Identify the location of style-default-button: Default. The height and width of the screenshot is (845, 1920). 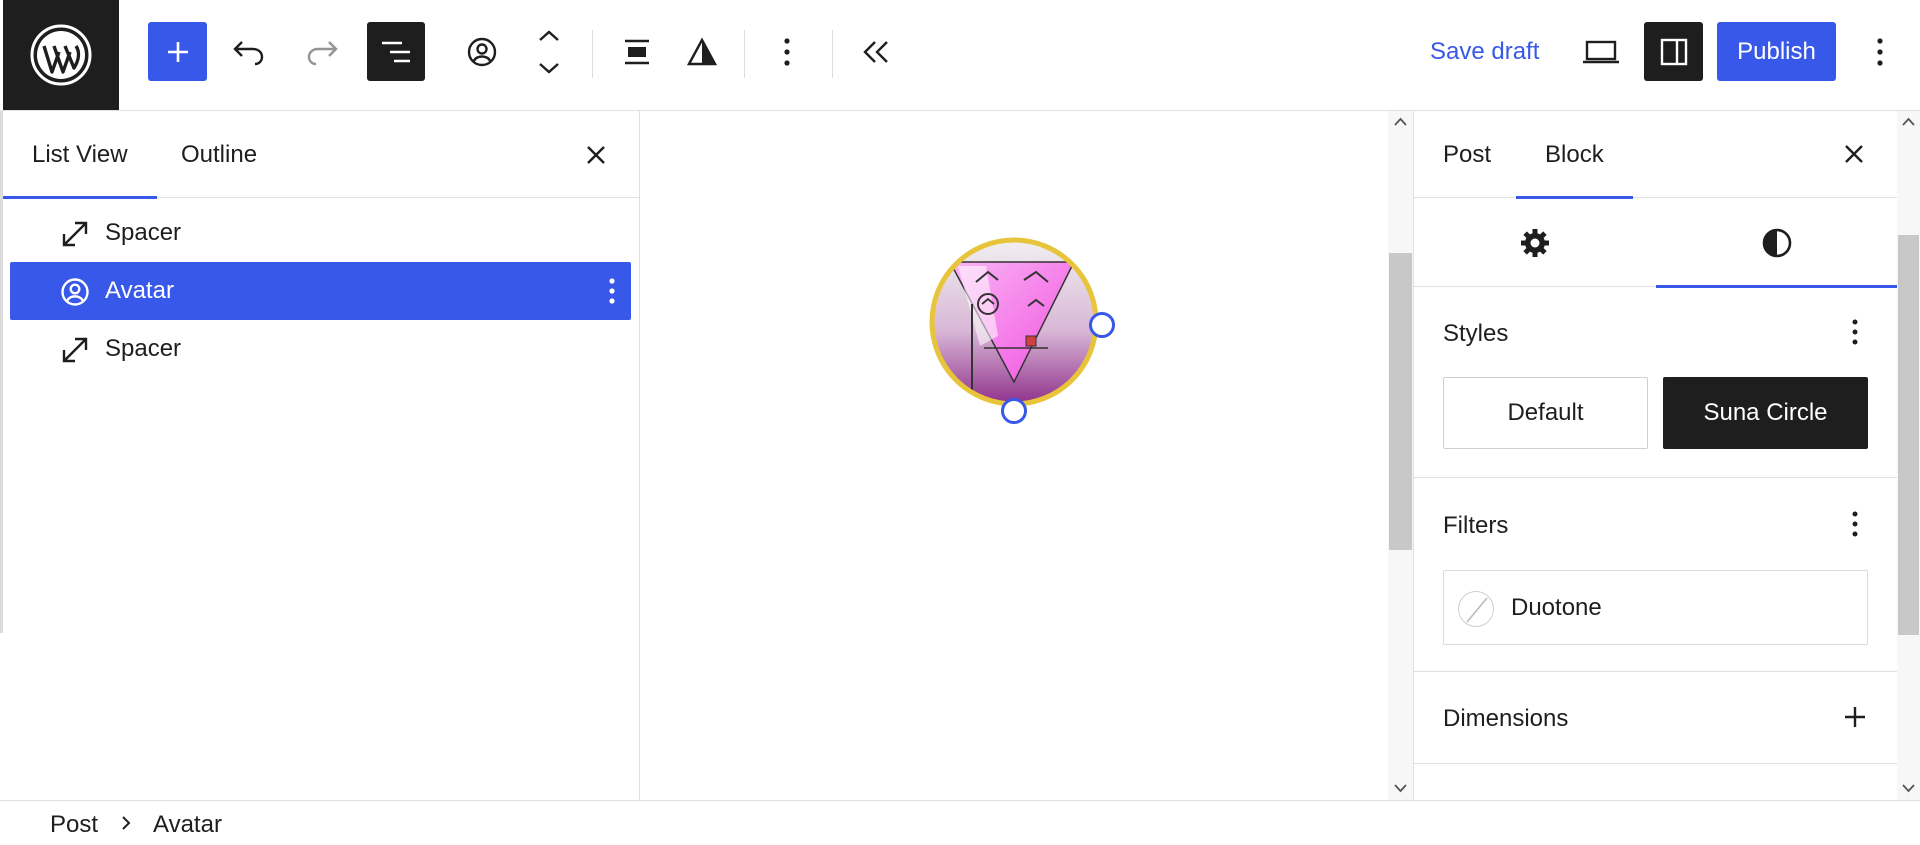
(1545, 413).